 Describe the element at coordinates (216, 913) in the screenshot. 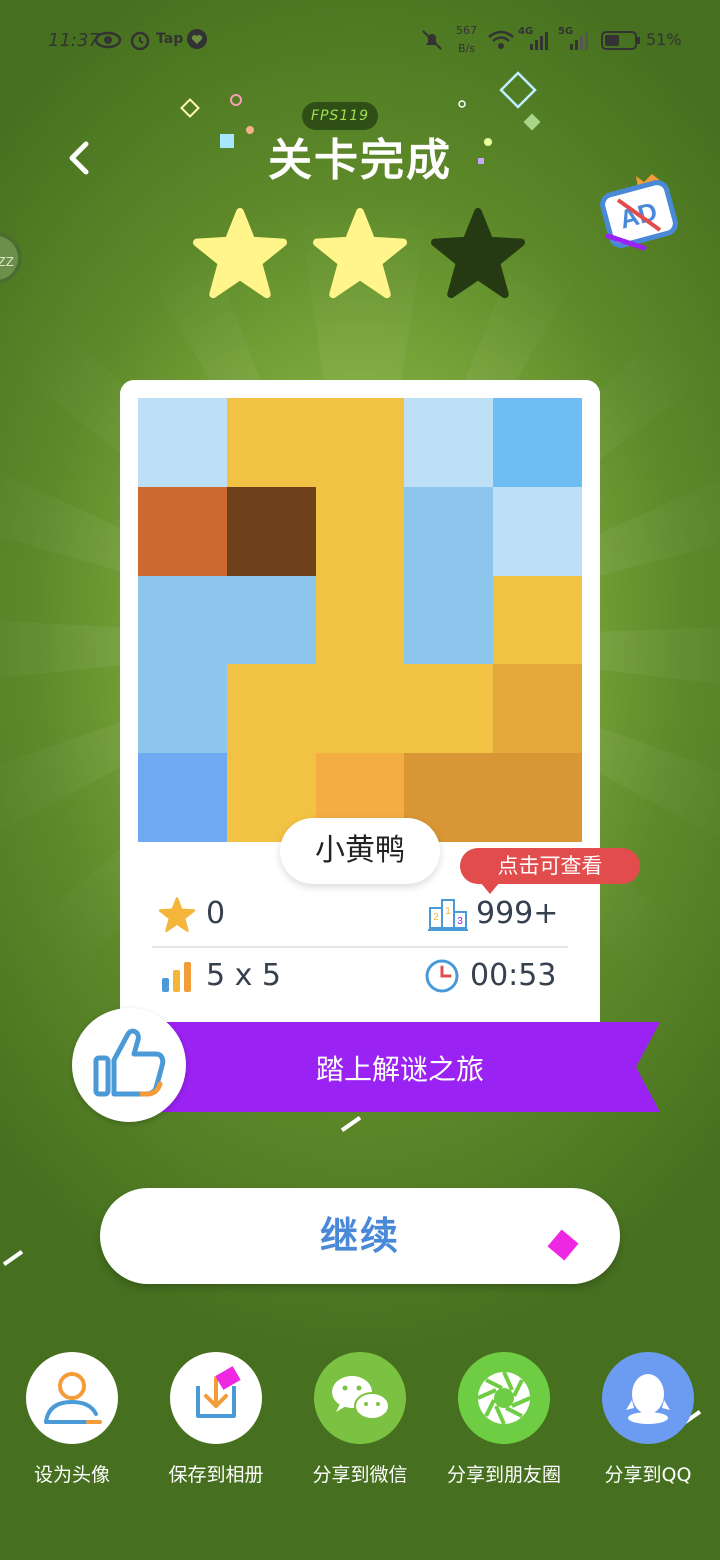

I see `stars-count: 0` at that location.